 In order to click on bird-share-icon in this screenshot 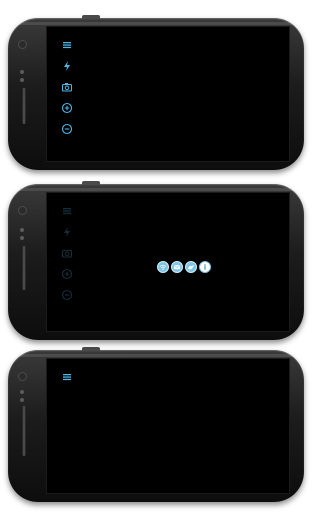, I will do `click(191, 267)`.